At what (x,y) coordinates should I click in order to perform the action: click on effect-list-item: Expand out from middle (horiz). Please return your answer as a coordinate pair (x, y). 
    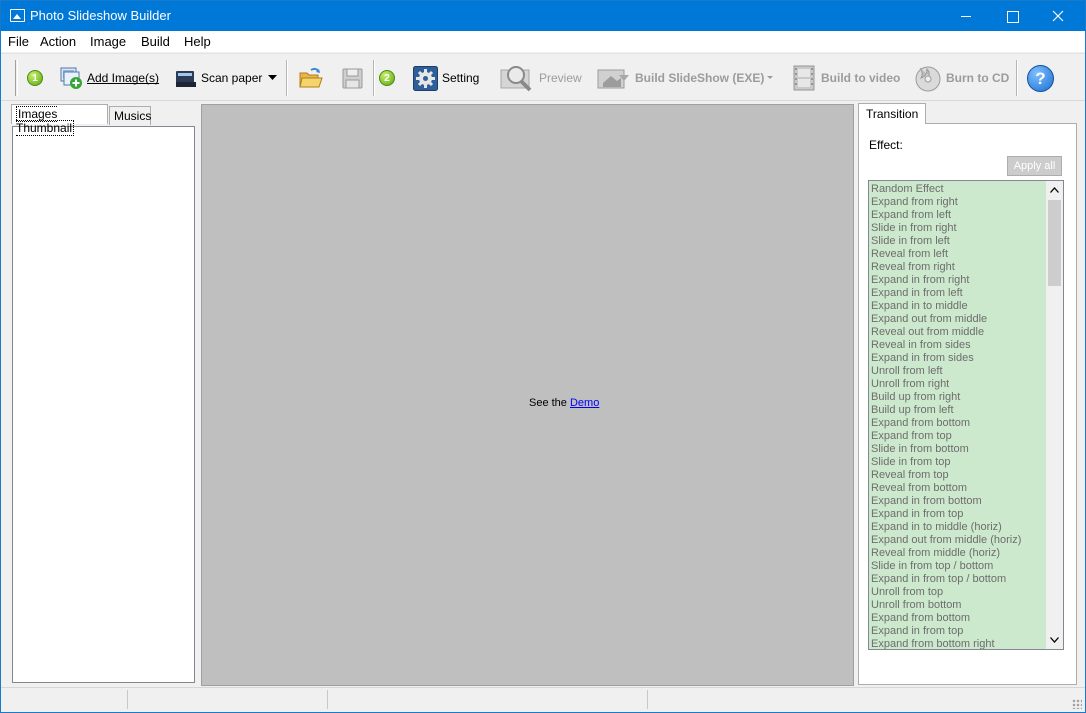
    Looking at the image, I should click on (946, 540).